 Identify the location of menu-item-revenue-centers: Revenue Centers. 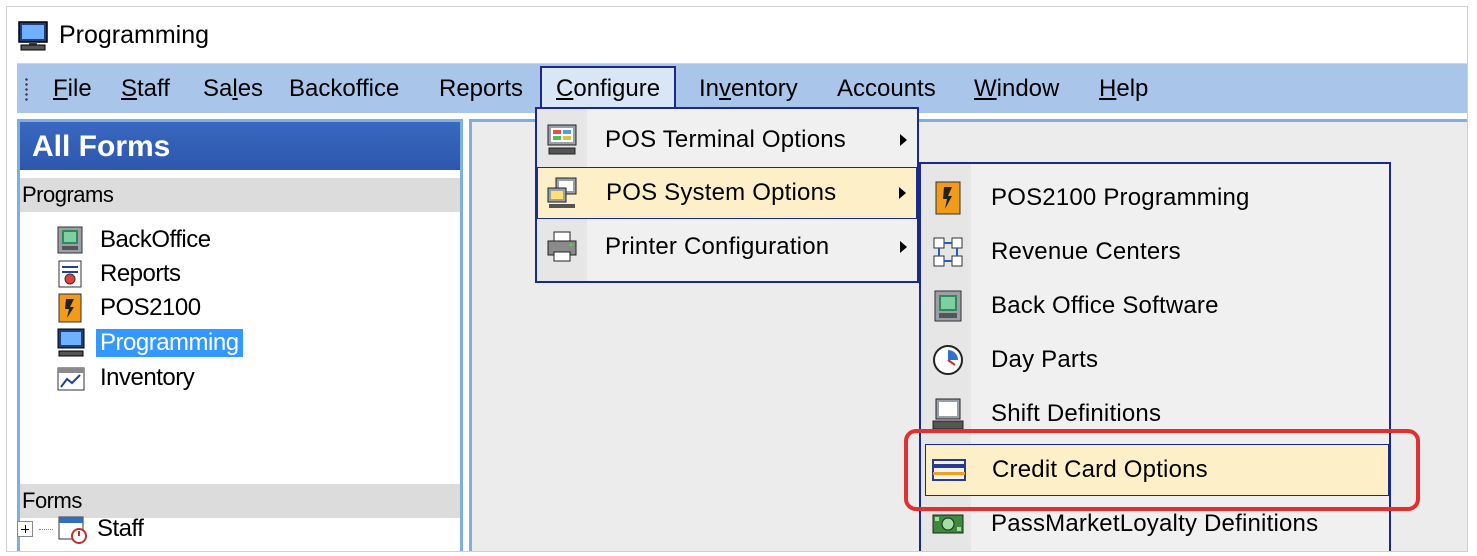
(1155, 252).